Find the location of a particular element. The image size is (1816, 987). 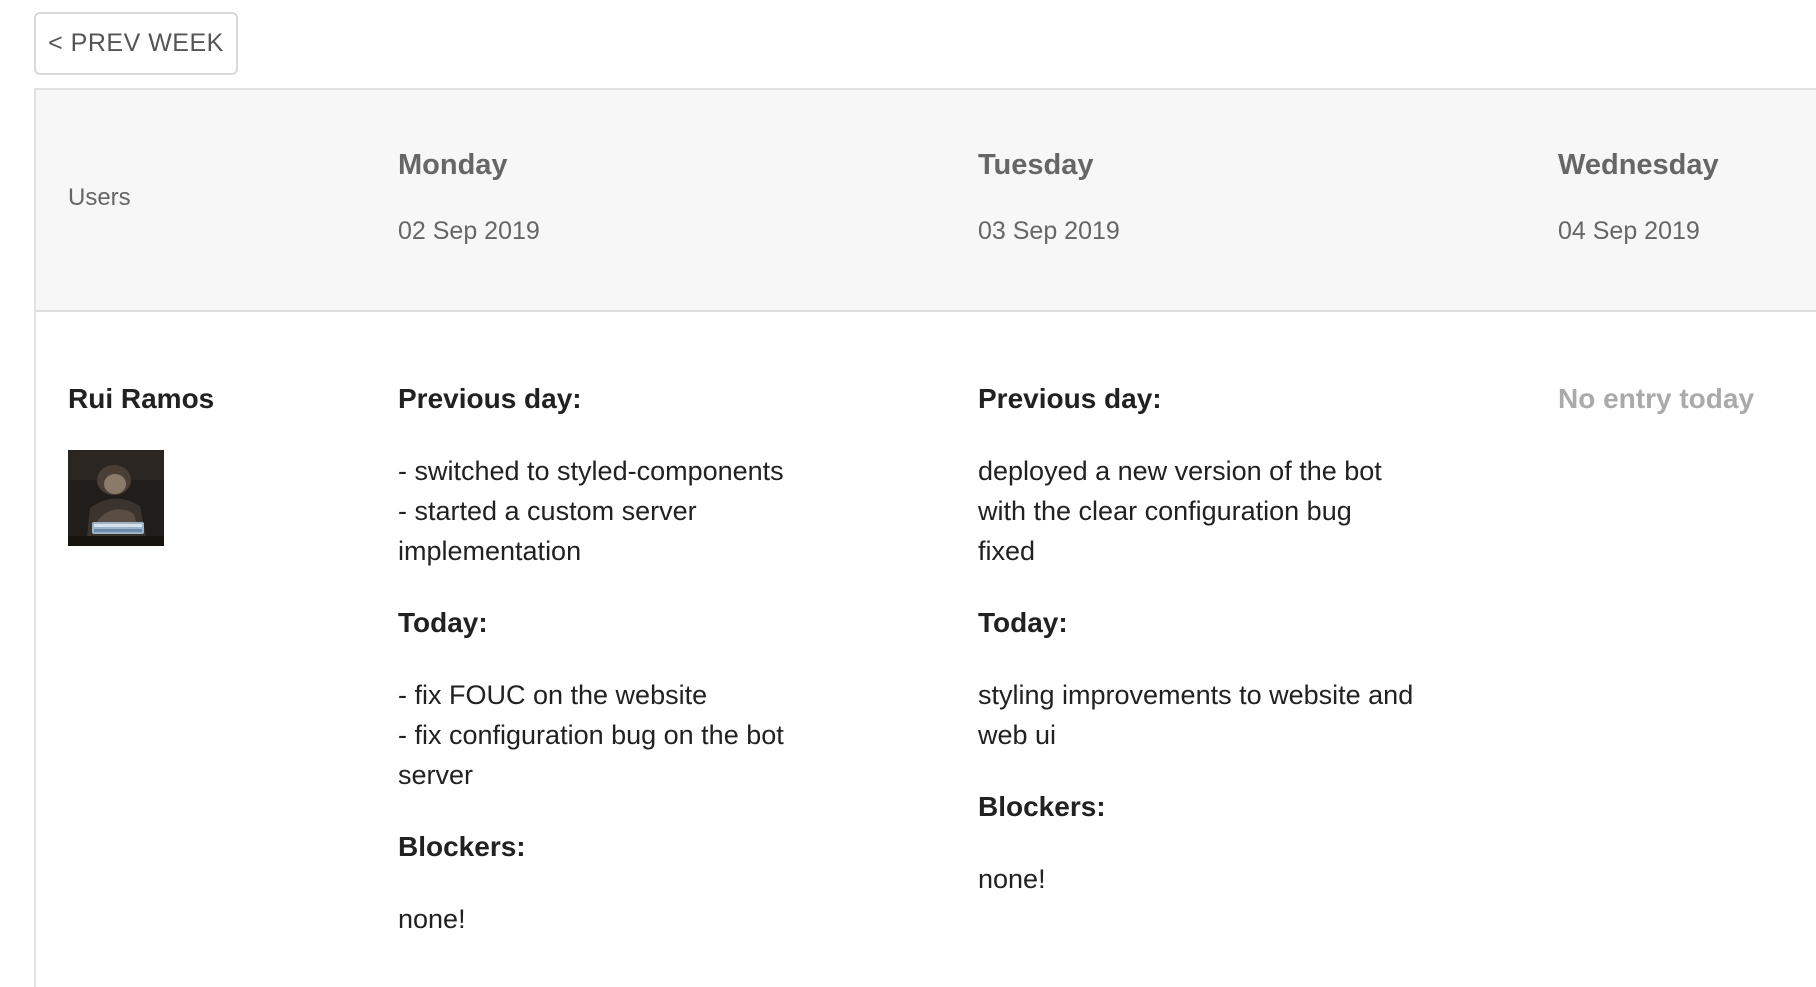

avatar is located at coordinates (116, 498).